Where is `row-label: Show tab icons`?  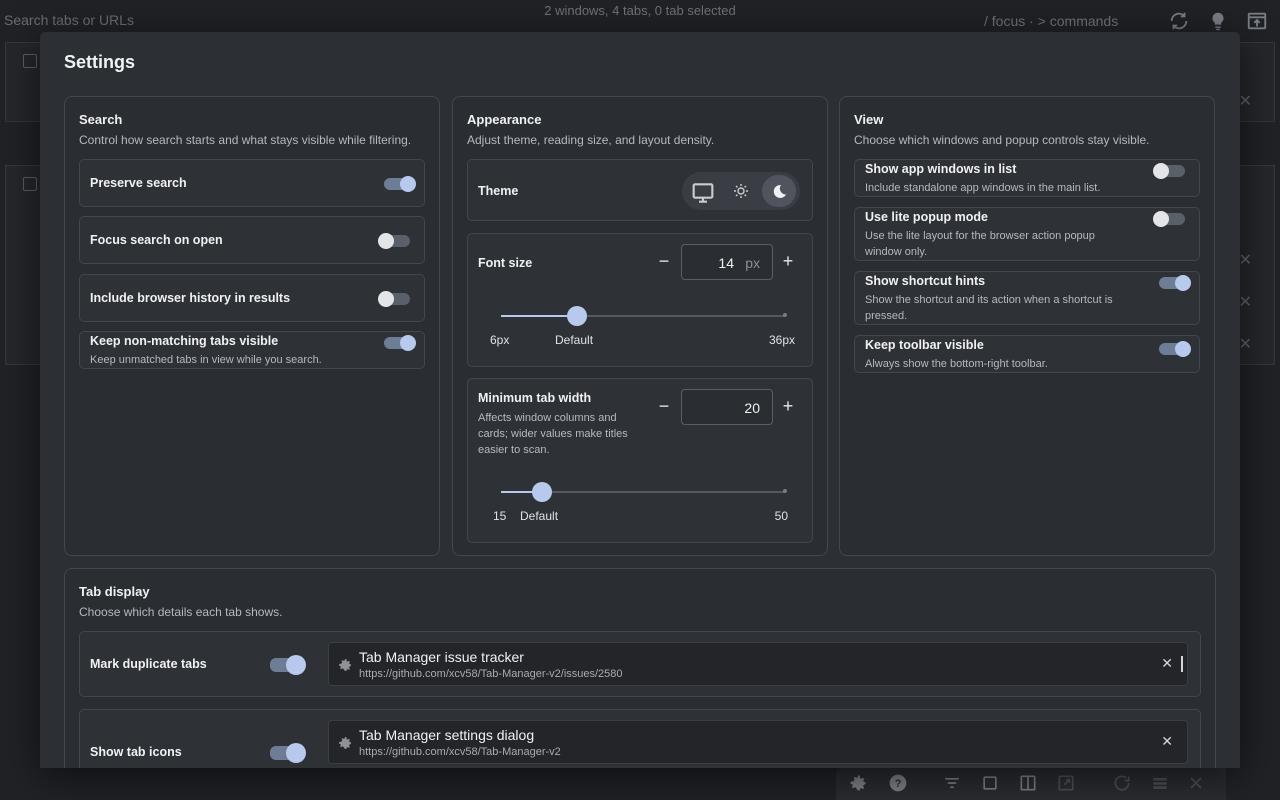
row-label: Show tab icons is located at coordinates (136, 752).